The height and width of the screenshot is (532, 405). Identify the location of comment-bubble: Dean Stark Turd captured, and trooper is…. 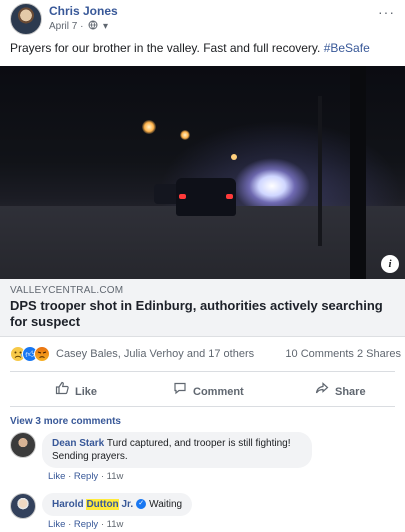
(177, 450).